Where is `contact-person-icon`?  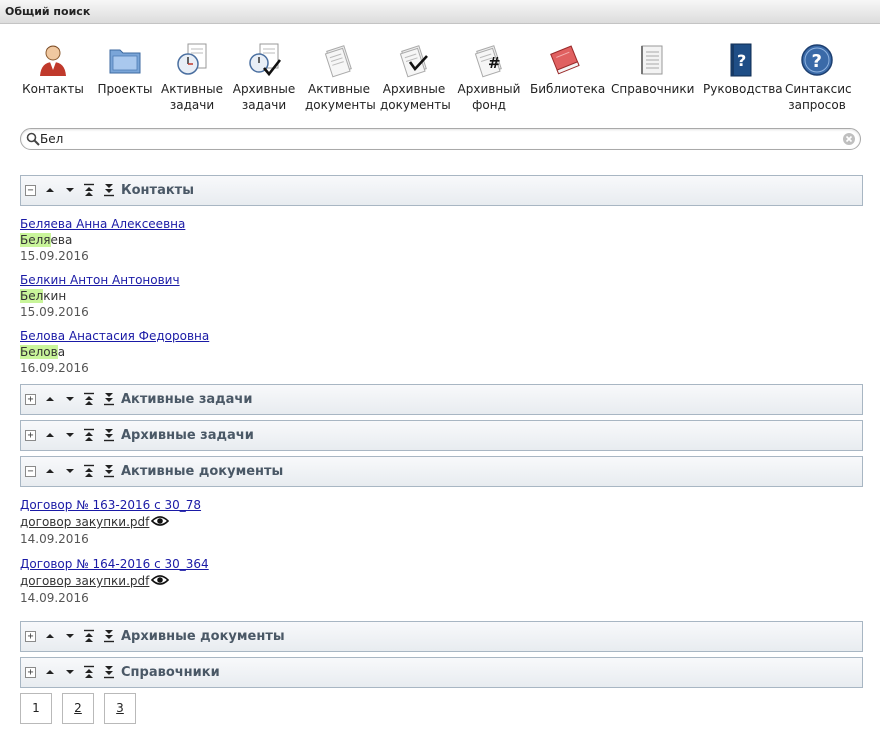 contact-person-icon is located at coordinates (53, 60).